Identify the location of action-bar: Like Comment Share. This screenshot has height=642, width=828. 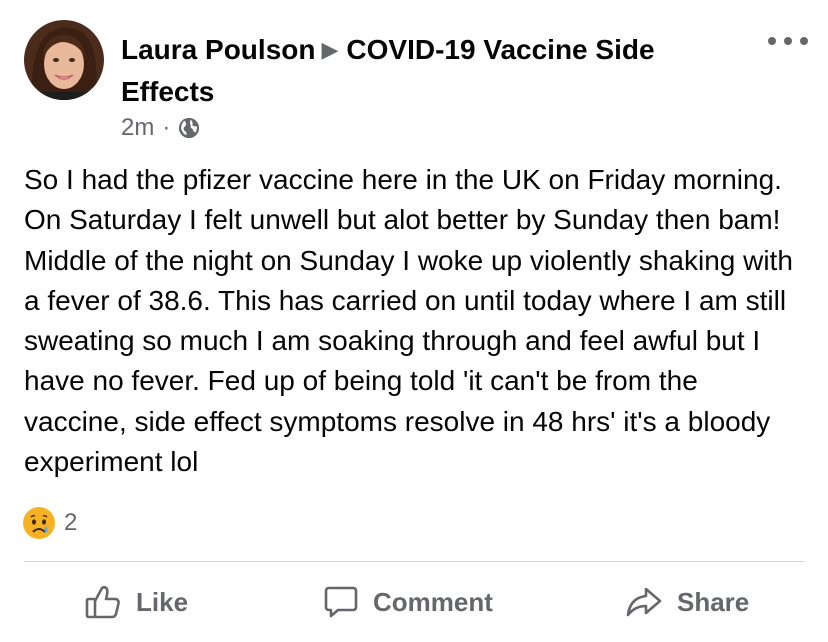
(414, 602).